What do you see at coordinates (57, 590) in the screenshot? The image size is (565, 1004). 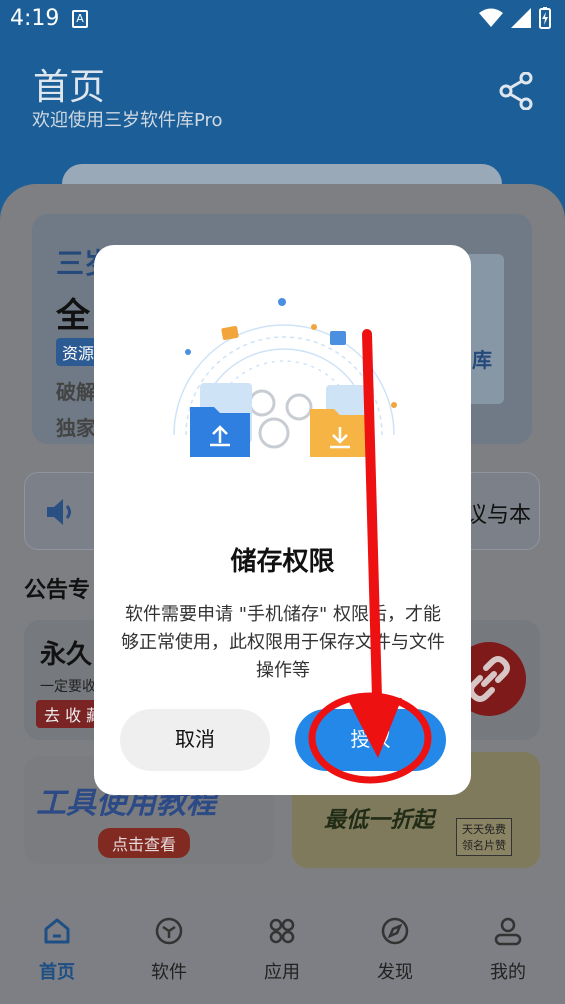 I see `section-title: 公告专` at bounding box center [57, 590].